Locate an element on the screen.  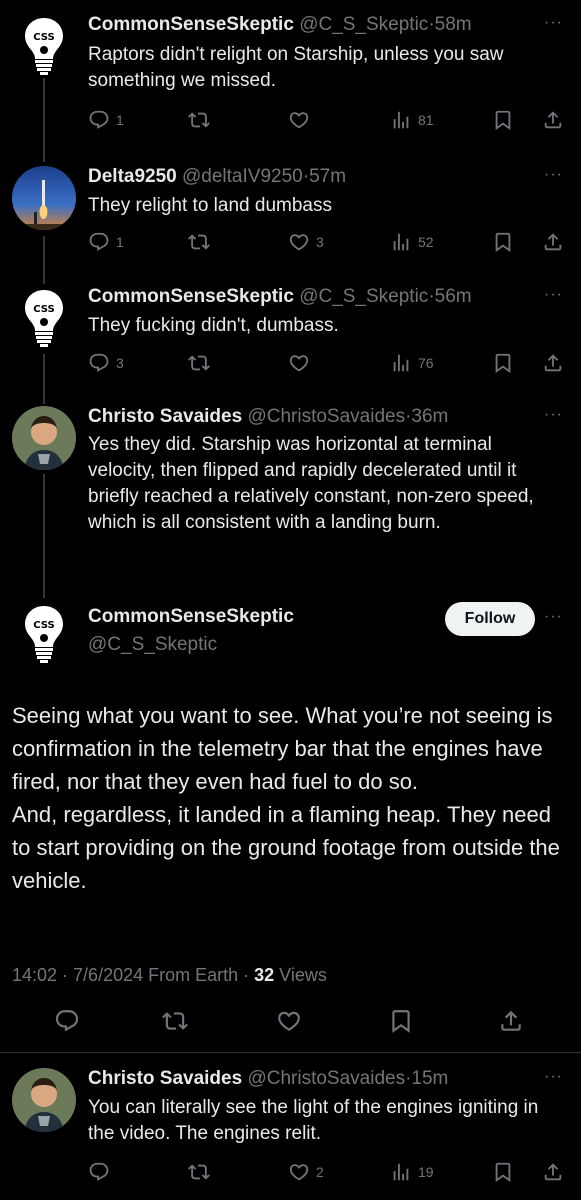
views-button: 19 is located at coordinates (412, 1172).